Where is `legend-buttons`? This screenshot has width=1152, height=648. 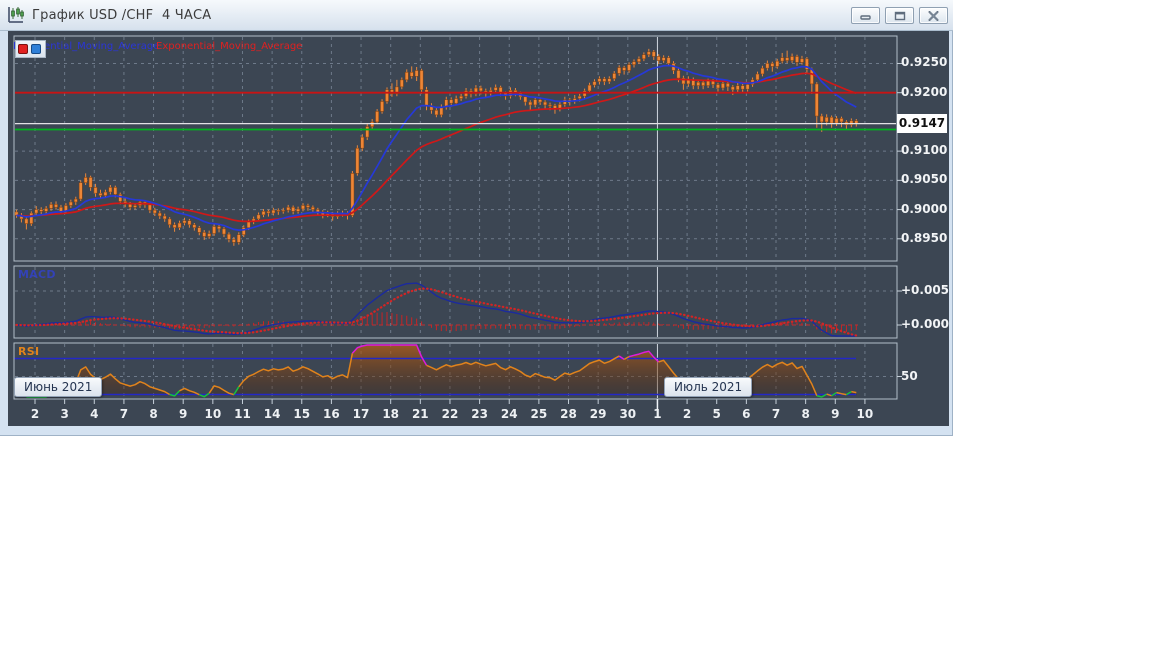
legend-buttons is located at coordinates (30, 49).